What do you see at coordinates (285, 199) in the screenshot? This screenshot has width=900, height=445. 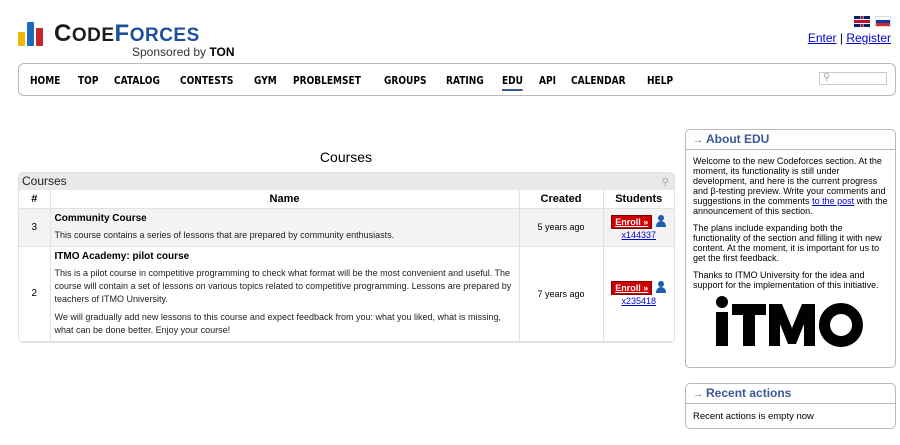 I see `column-header-name: Name` at bounding box center [285, 199].